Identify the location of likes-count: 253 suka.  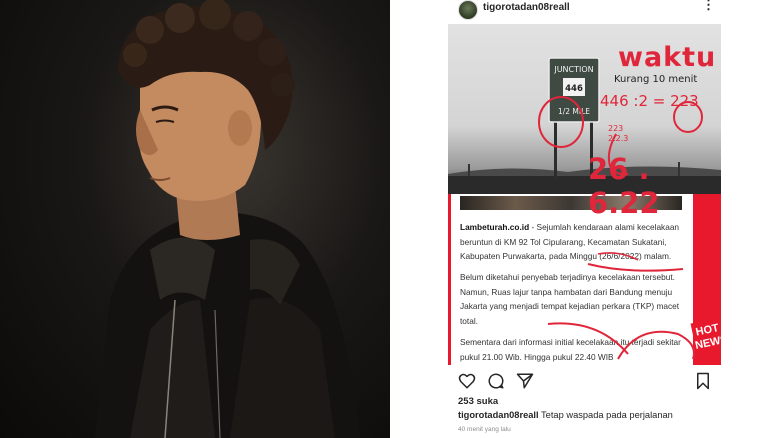
(478, 401).